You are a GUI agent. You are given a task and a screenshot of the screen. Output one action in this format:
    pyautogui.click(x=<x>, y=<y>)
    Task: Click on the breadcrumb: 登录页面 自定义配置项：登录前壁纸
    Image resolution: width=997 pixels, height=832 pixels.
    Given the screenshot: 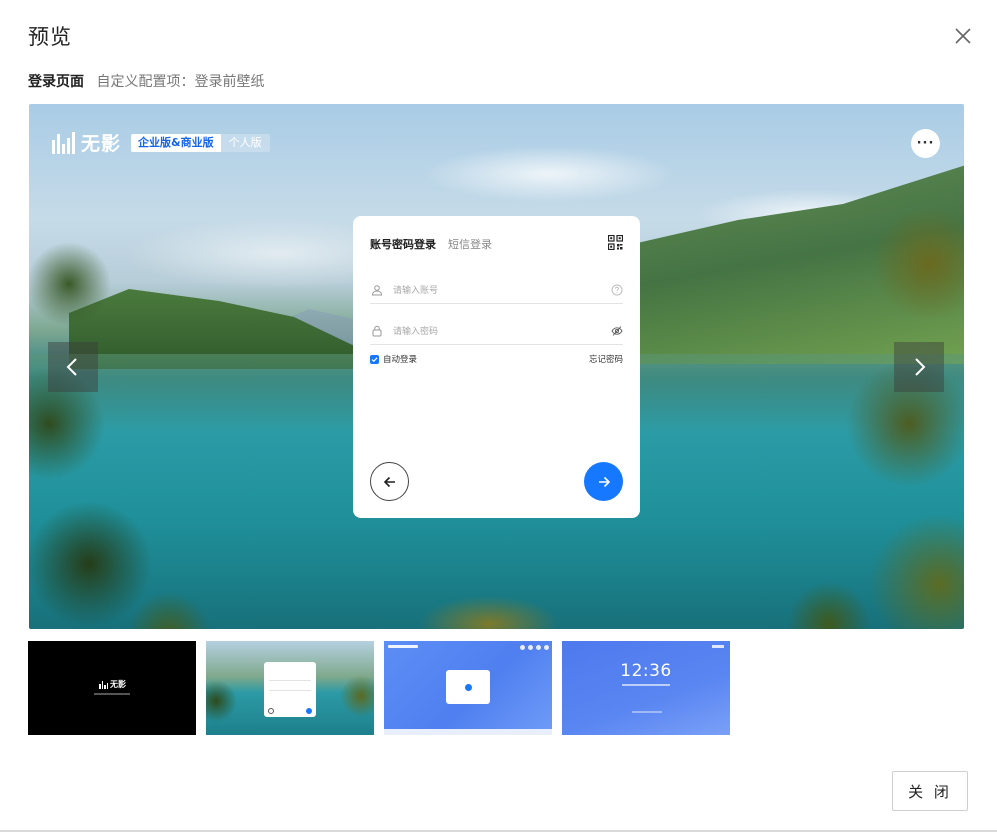 What is the action you would take?
    pyautogui.click(x=146, y=82)
    